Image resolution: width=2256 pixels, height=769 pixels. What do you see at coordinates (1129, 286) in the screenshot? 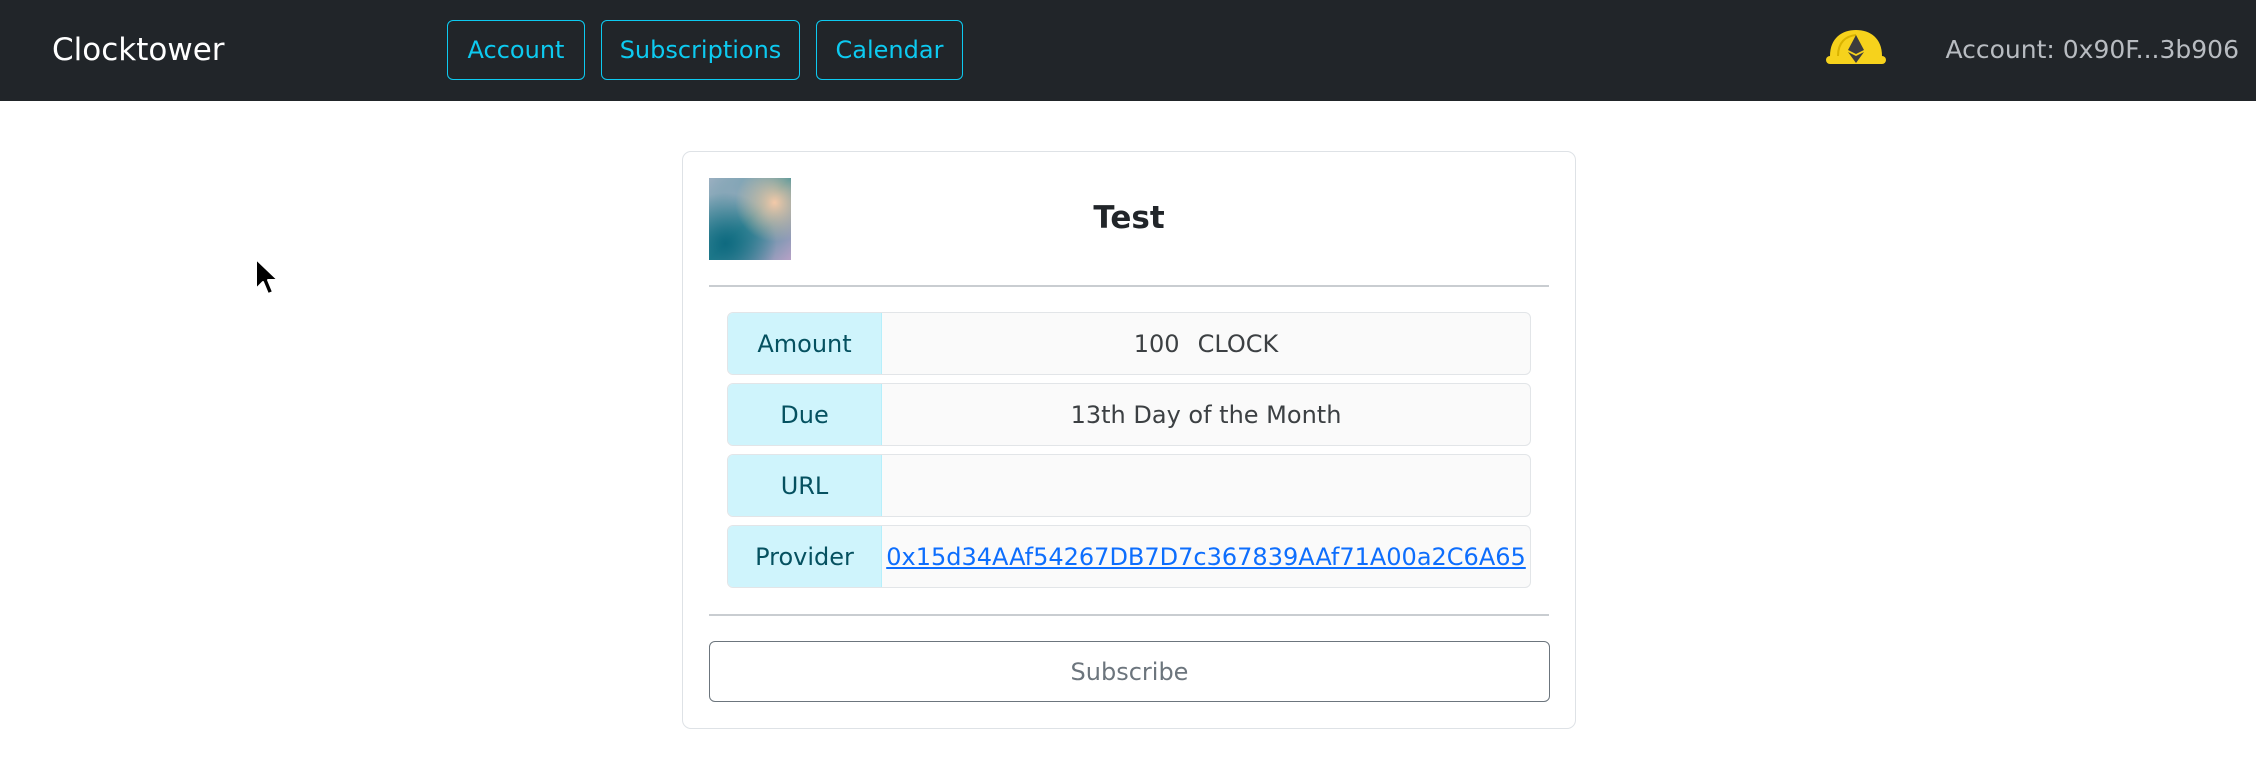
I see `card-divider-top` at bounding box center [1129, 286].